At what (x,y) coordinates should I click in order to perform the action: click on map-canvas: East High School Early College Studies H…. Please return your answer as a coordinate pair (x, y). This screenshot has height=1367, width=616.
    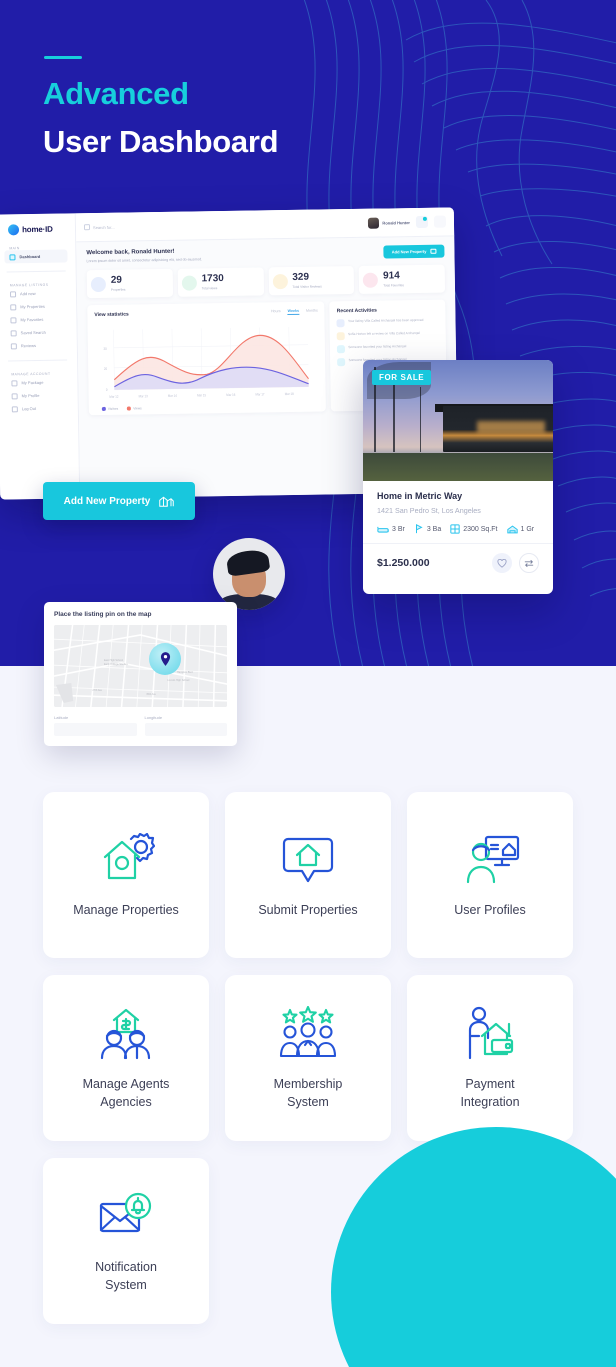
    Looking at the image, I should click on (140, 666).